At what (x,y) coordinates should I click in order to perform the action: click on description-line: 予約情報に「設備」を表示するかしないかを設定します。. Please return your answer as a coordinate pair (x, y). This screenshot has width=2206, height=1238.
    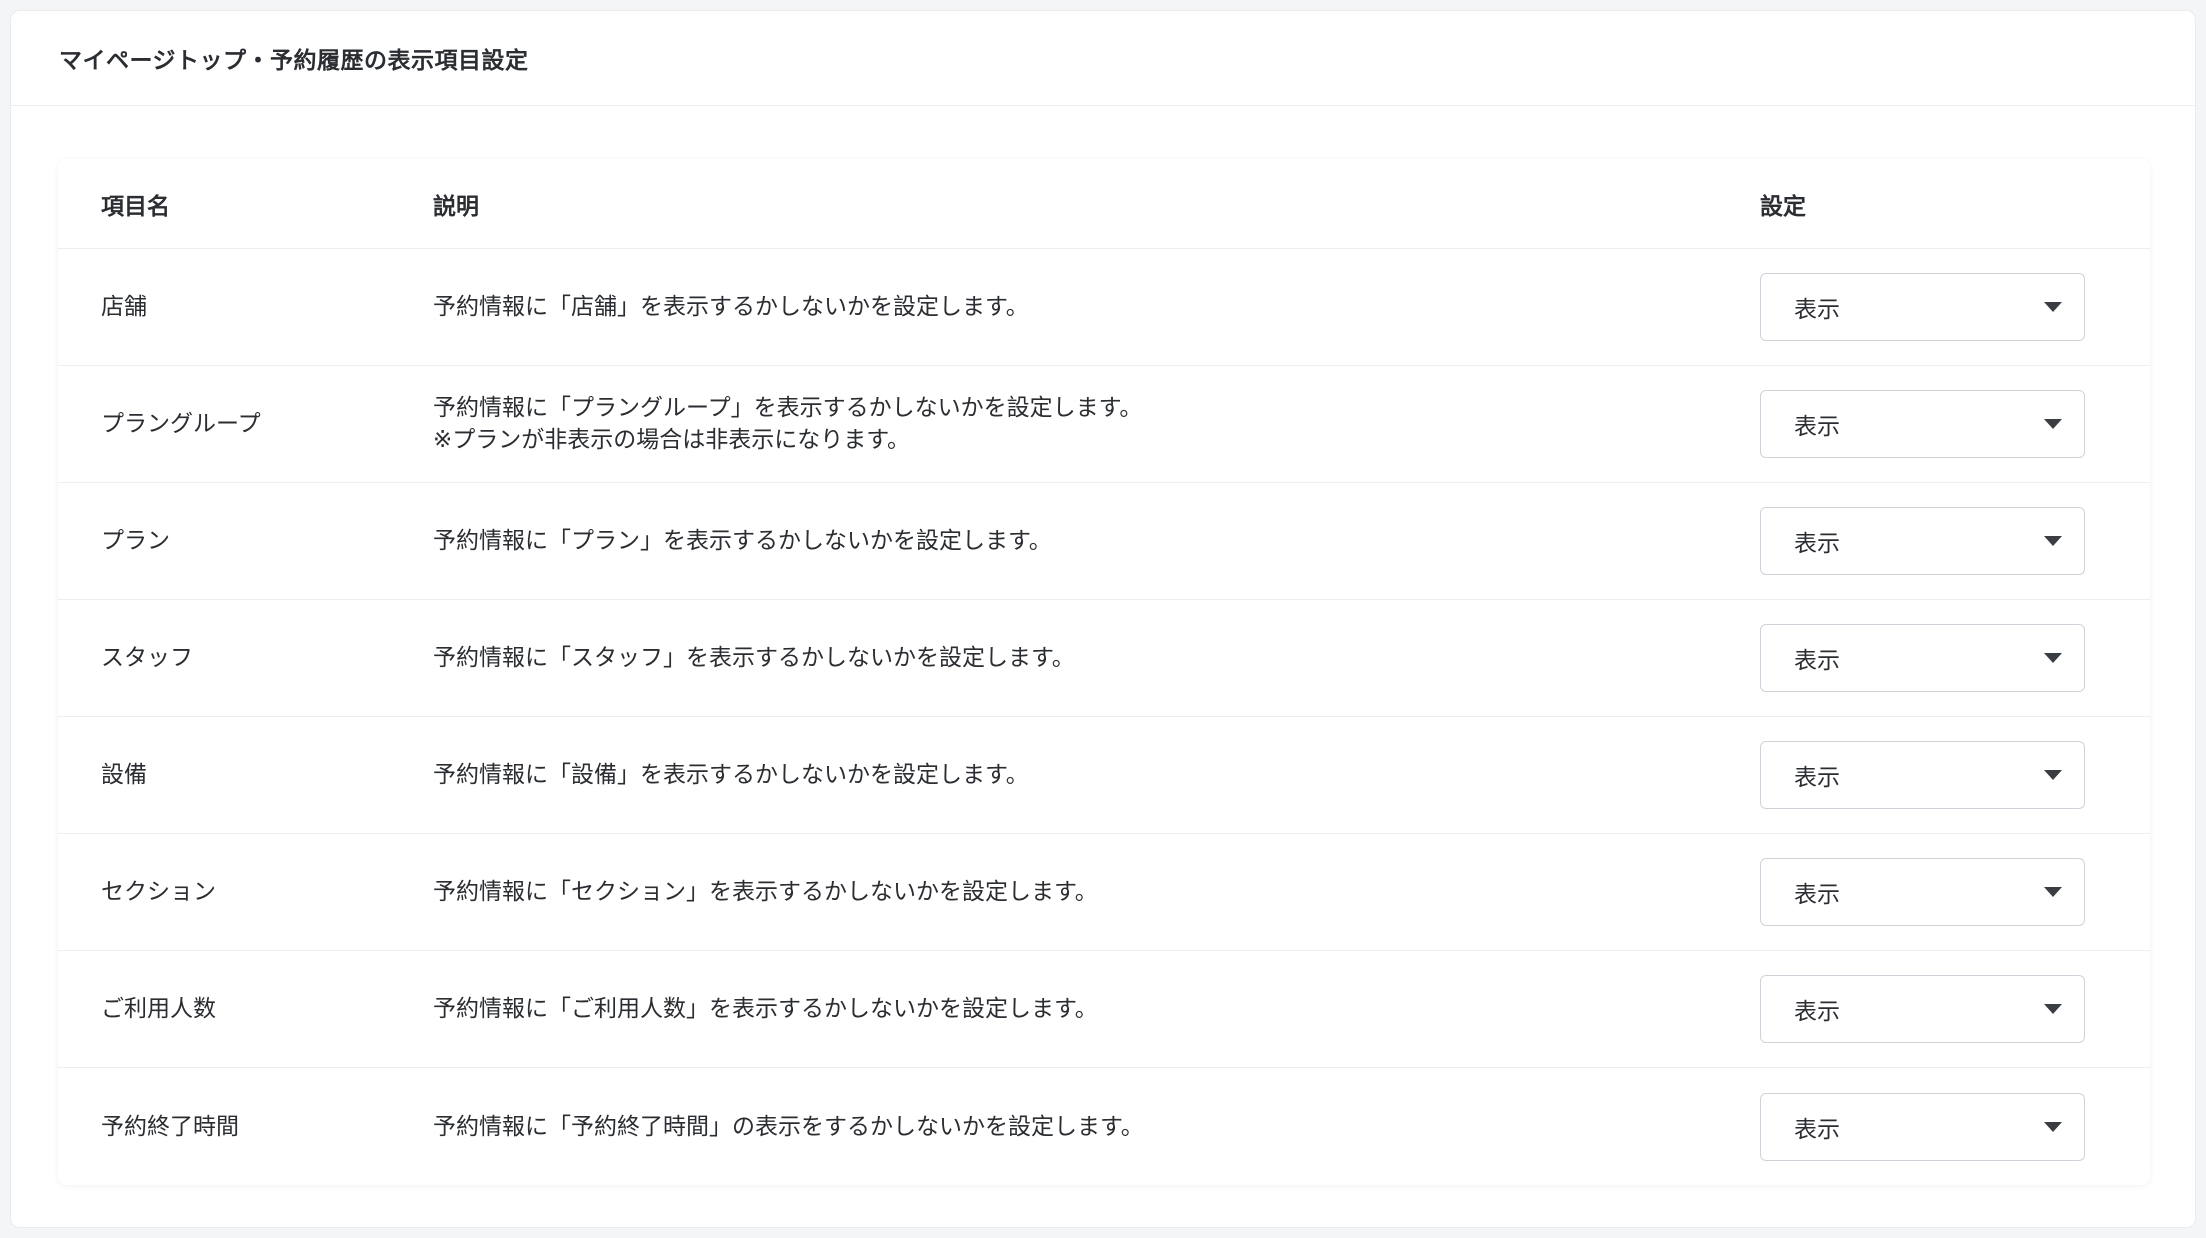
    Looking at the image, I should click on (731, 775).